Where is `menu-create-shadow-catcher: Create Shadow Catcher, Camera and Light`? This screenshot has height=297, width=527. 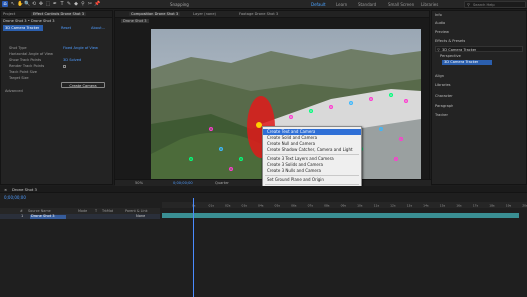
menu-create-shadow-catcher: Create Shadow Catcher, Camera and Light is located at coordinates (310, 150).